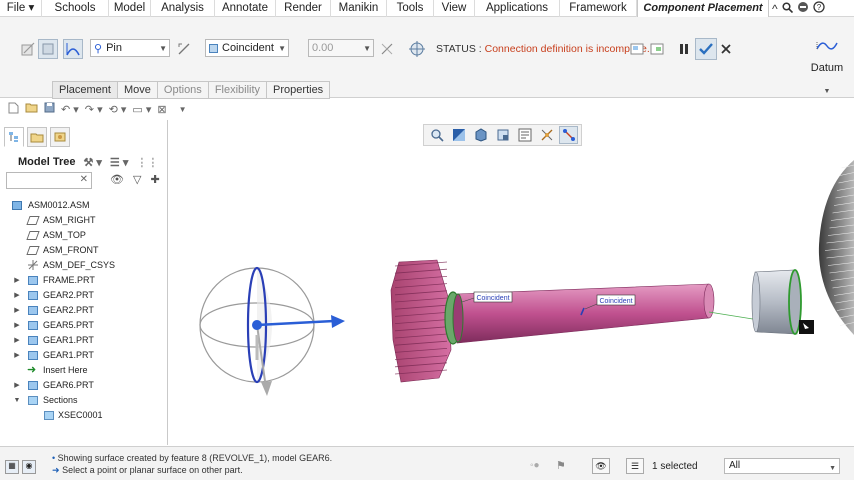 The height and width of the screenshot is (480, 854). I want to click on menu-file: File ▾, so click(21, 8).